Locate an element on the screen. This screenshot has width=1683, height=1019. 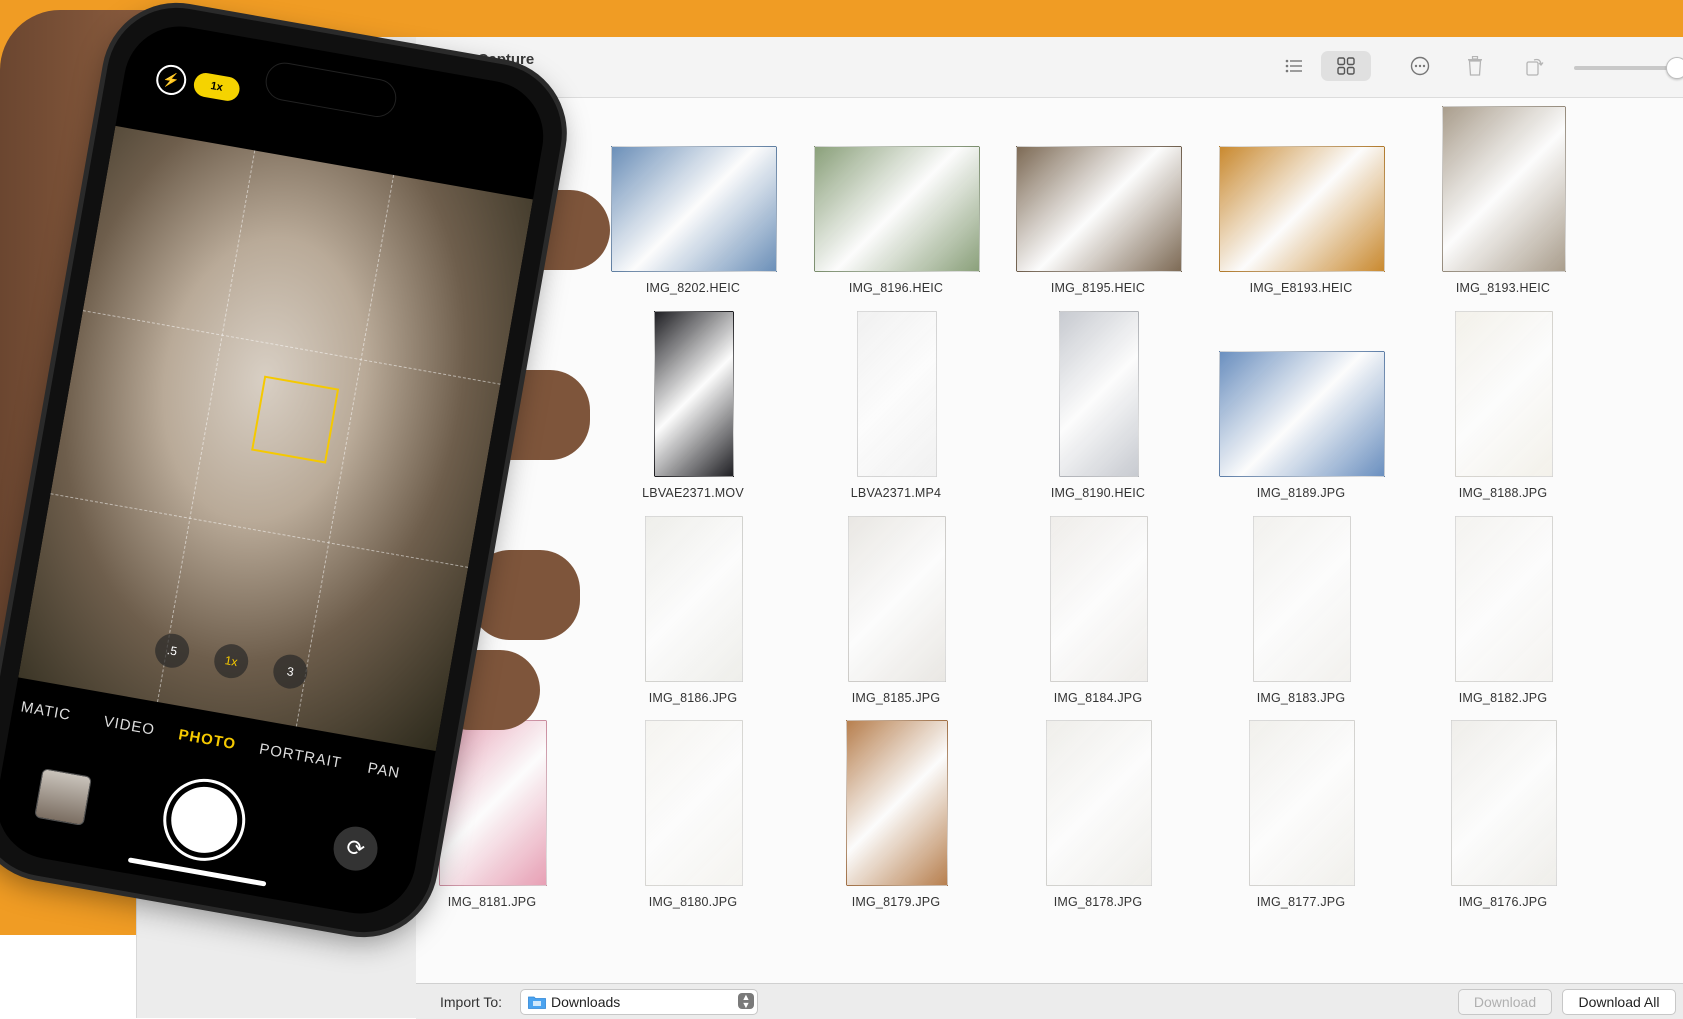
photo-cell: IMG_8193.HEIC is located at coordinates (1503, 203).